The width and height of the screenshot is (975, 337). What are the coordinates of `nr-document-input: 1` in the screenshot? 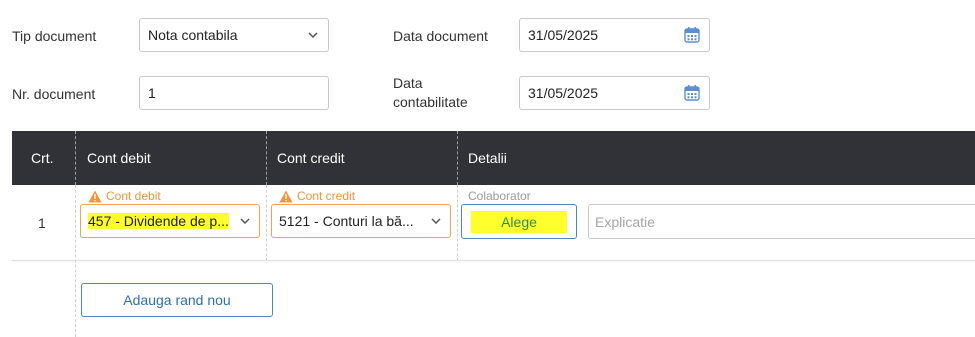 It's located at (234, 93).